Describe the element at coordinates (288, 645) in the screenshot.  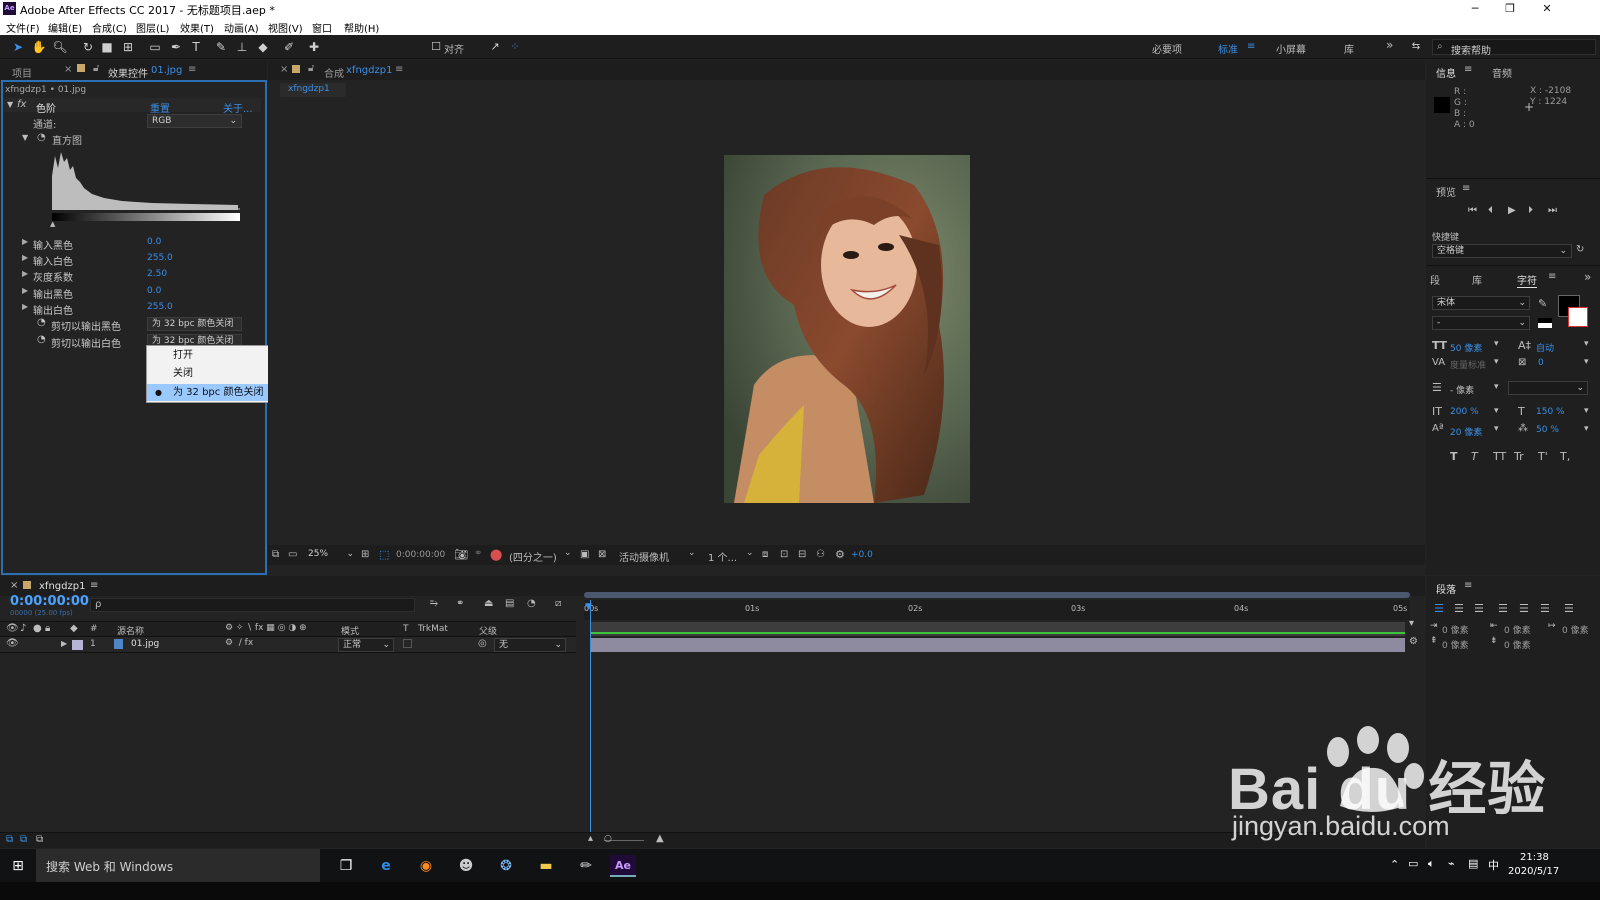
I see `table-row: 👁︎ ▶ 1 01.jpg ⚙ ∕ fx 正常 ⌄ ◎ 无 ⌄` at that location.